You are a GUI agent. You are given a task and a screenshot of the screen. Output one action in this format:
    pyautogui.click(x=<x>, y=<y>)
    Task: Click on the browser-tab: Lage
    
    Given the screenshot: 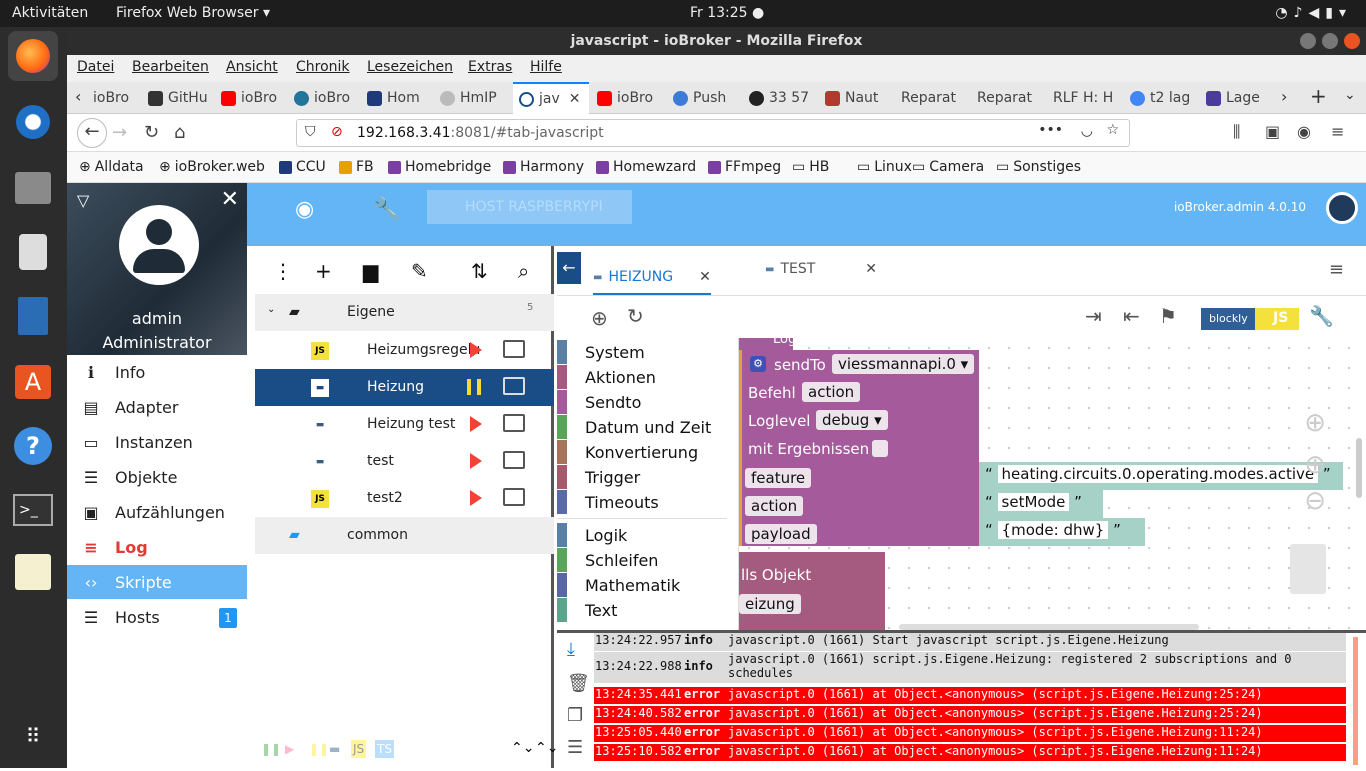 What is the action you would take?
    pyautogui.click(x=1236, y=98)
    